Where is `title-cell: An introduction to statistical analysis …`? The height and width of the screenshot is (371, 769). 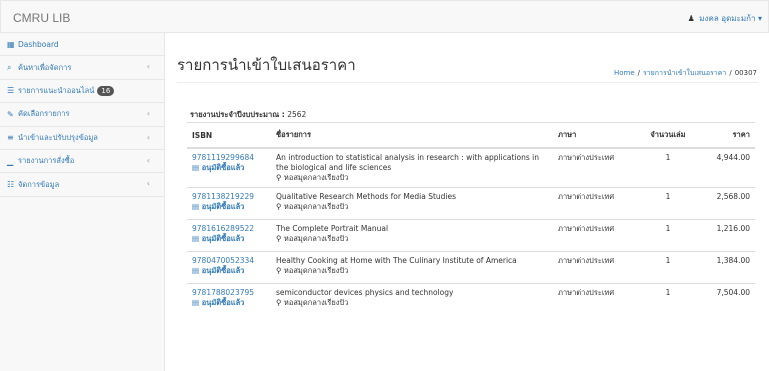
title-cell: An introduction to statistical analysis … is located at coordinates (412, 167).